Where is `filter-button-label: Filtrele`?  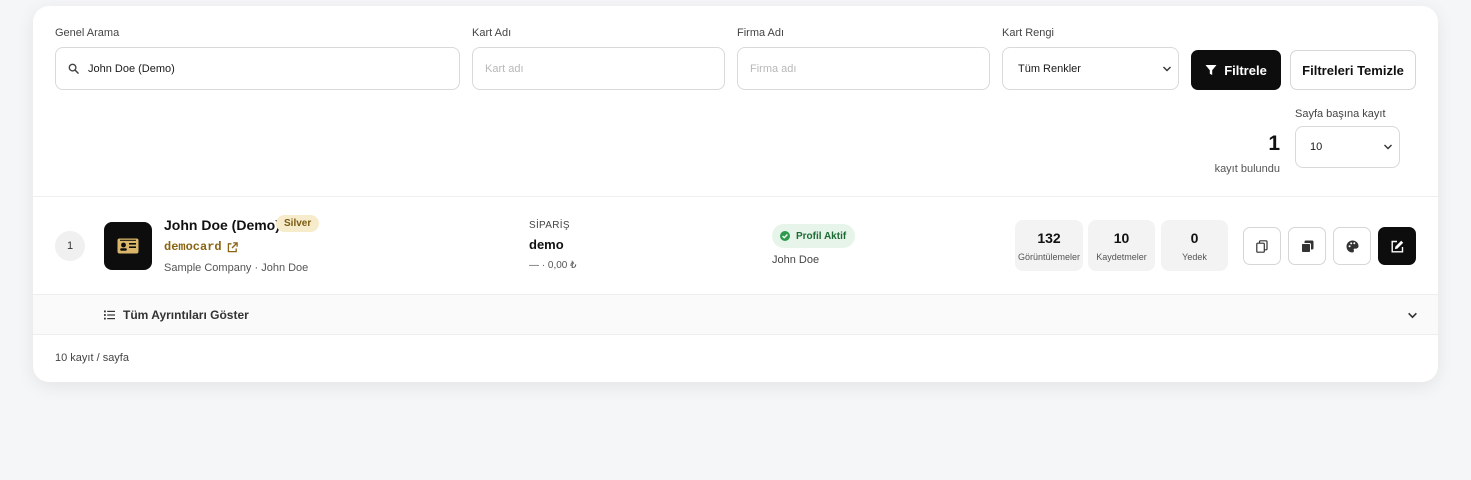
filter-button-label: Filtrele is located at coordinates (1245, 70).